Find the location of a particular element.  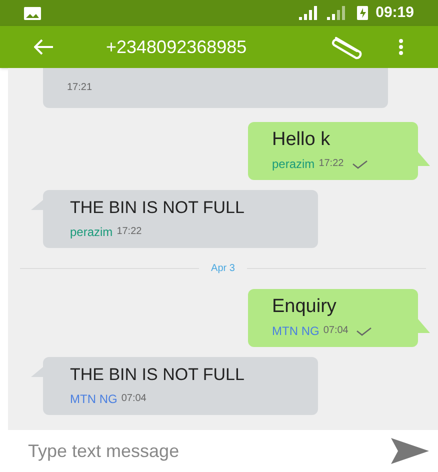

incoming-message-bubble: THE BIN IS NOT FULL MTN NG 07:04 is located at coordinates (180, 386).